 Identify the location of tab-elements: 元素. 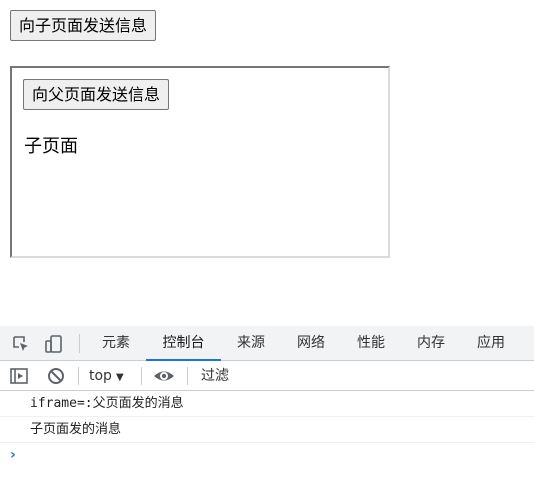
(116, 343).